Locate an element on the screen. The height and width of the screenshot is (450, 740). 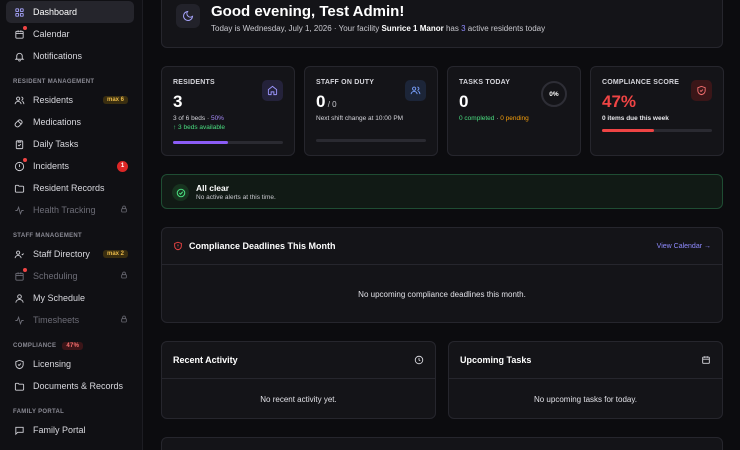
sidebar-item-medications: Medications is located at coordinates (70, 122).